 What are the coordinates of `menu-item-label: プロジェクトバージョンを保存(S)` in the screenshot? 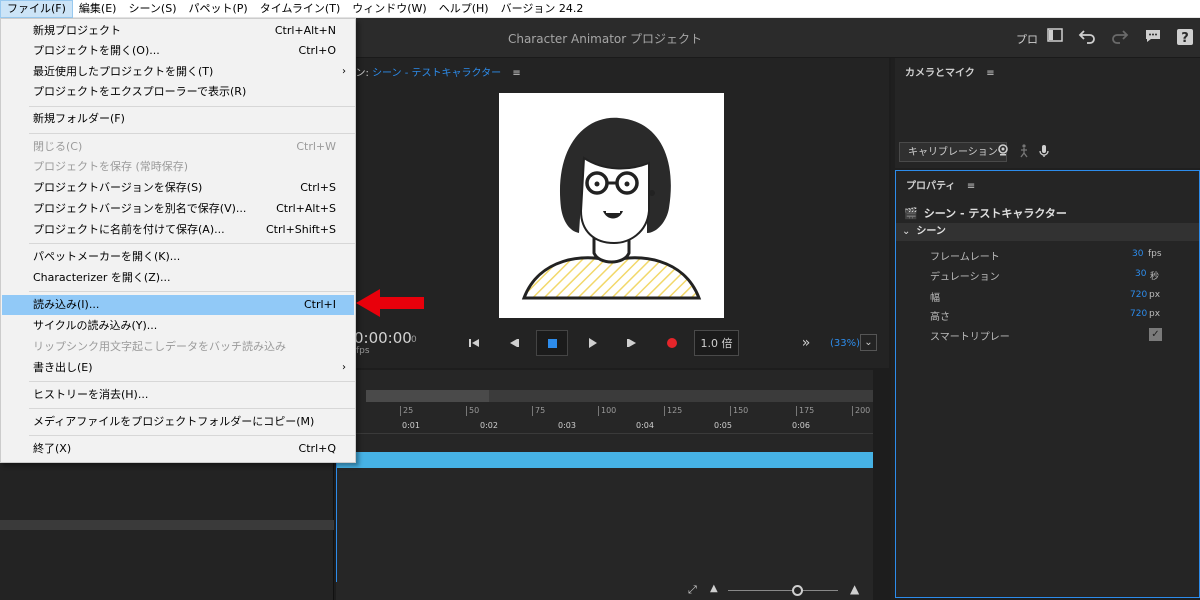 It's located at (118, 187).